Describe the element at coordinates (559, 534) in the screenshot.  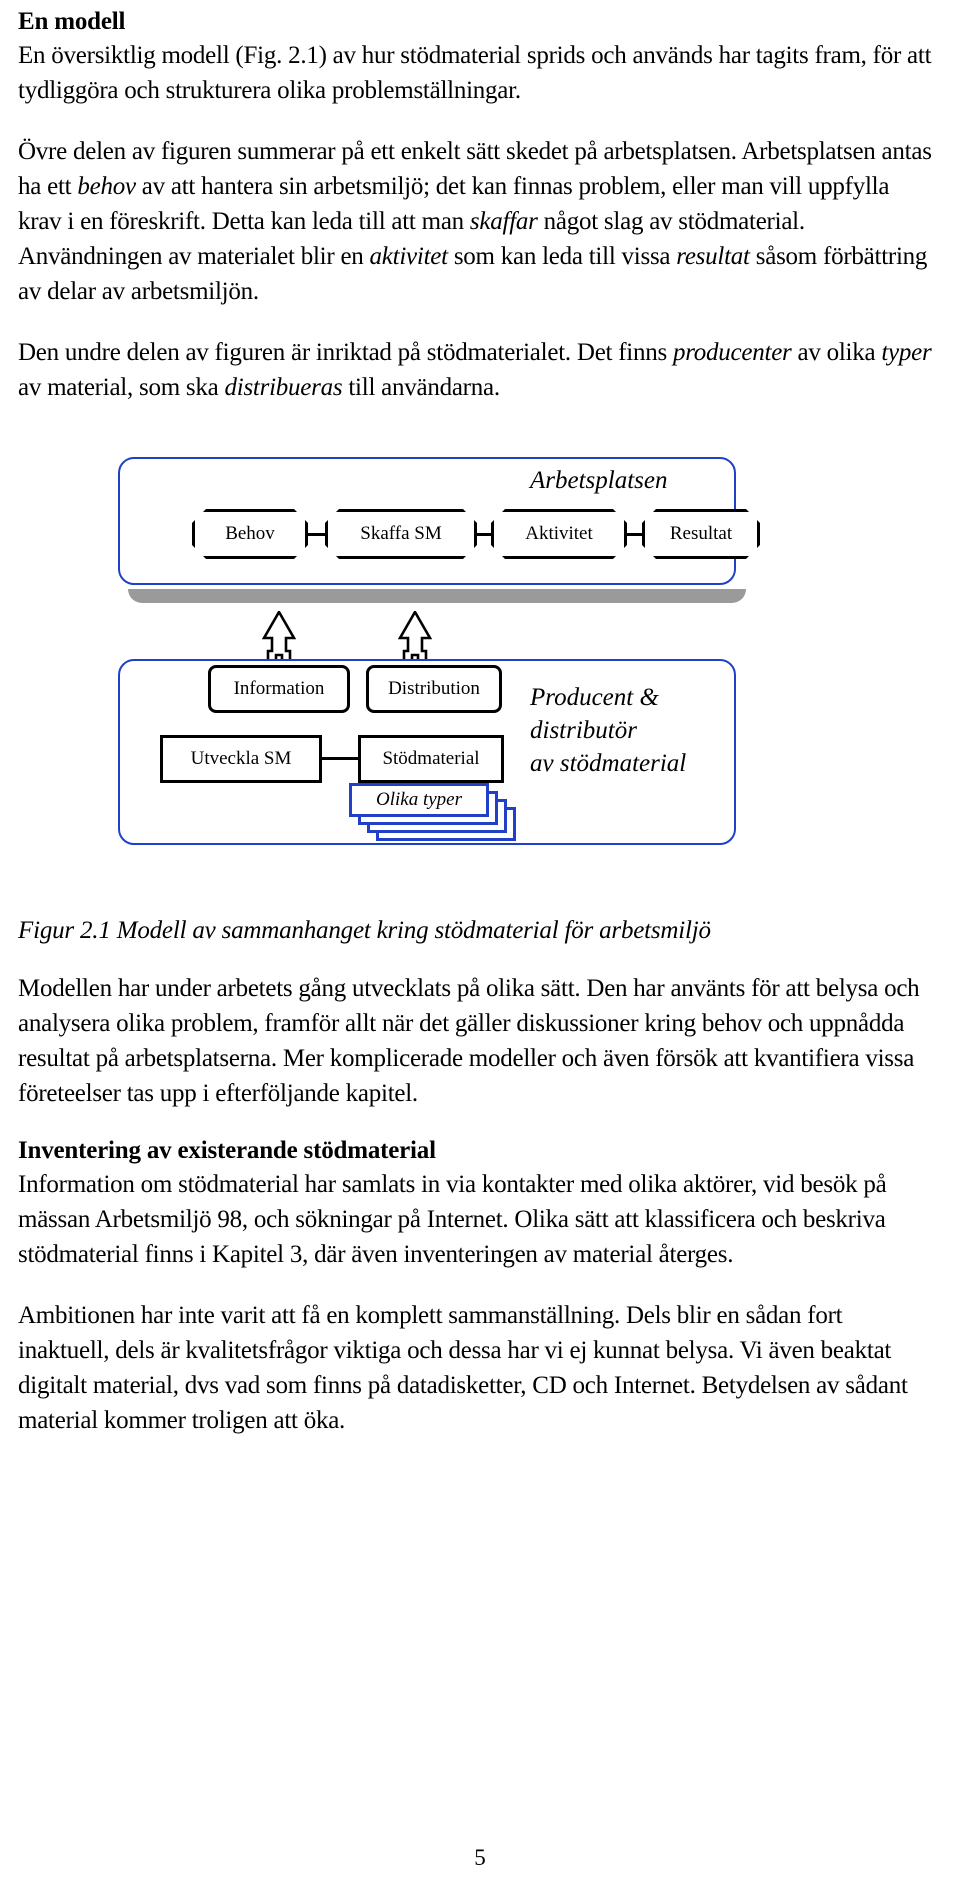
I see `node-aktivitet: Aktivitet` at that location.